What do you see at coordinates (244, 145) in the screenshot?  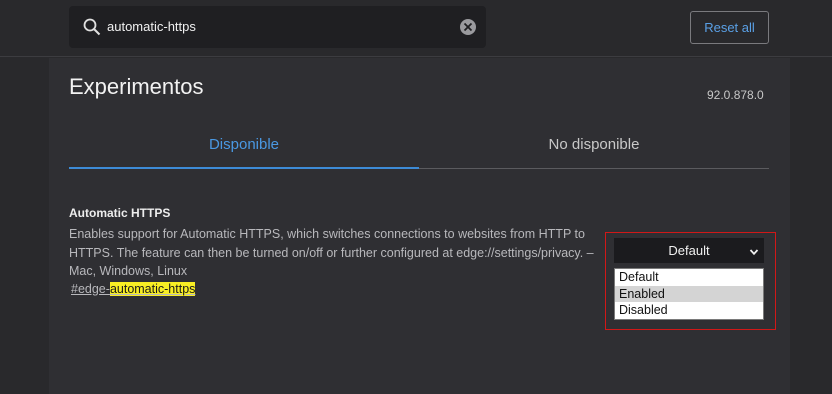 I see `tab-available: Disponible` at bounding box center [244, 145].